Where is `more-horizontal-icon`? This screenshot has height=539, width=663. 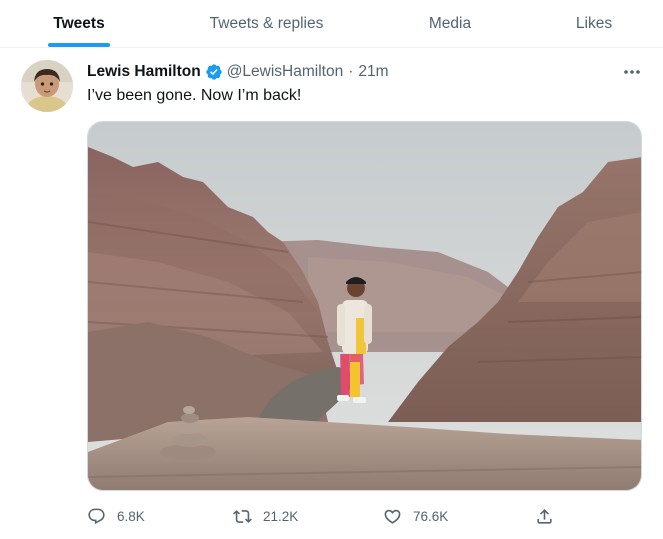 more-horizontal-icon is located at coordinates (632, 72).